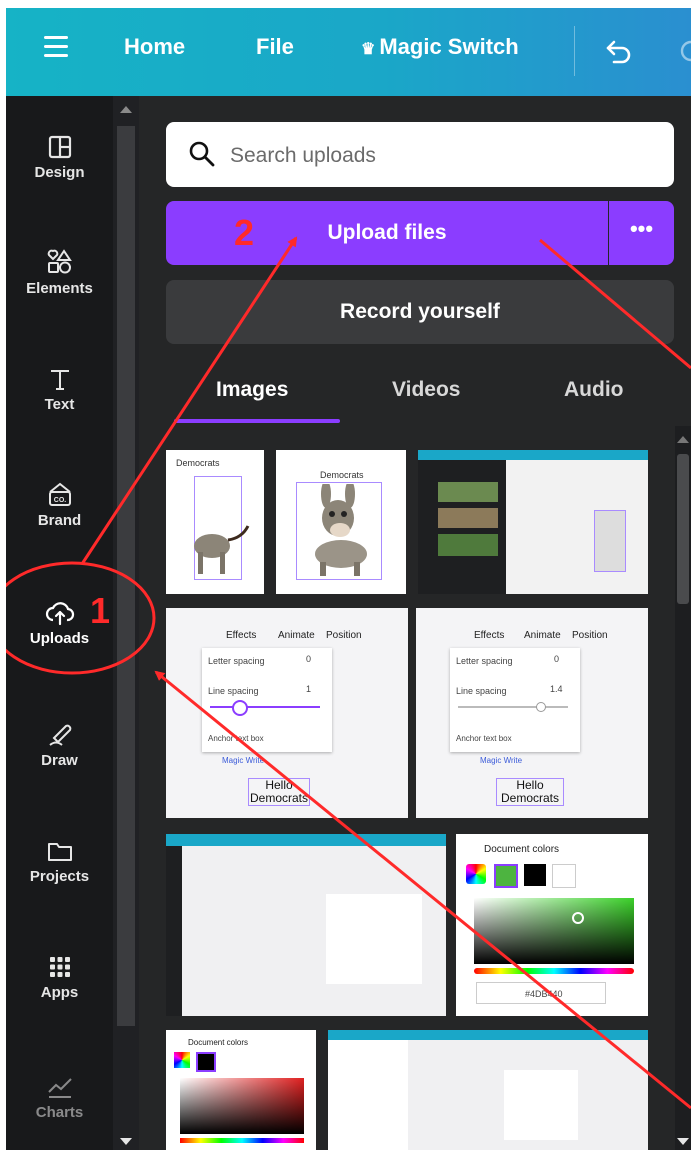  What do you see at coordinates (244, 232) in the screenshot?
I see `step-2-label: 2` at bounding box center [244, 232].